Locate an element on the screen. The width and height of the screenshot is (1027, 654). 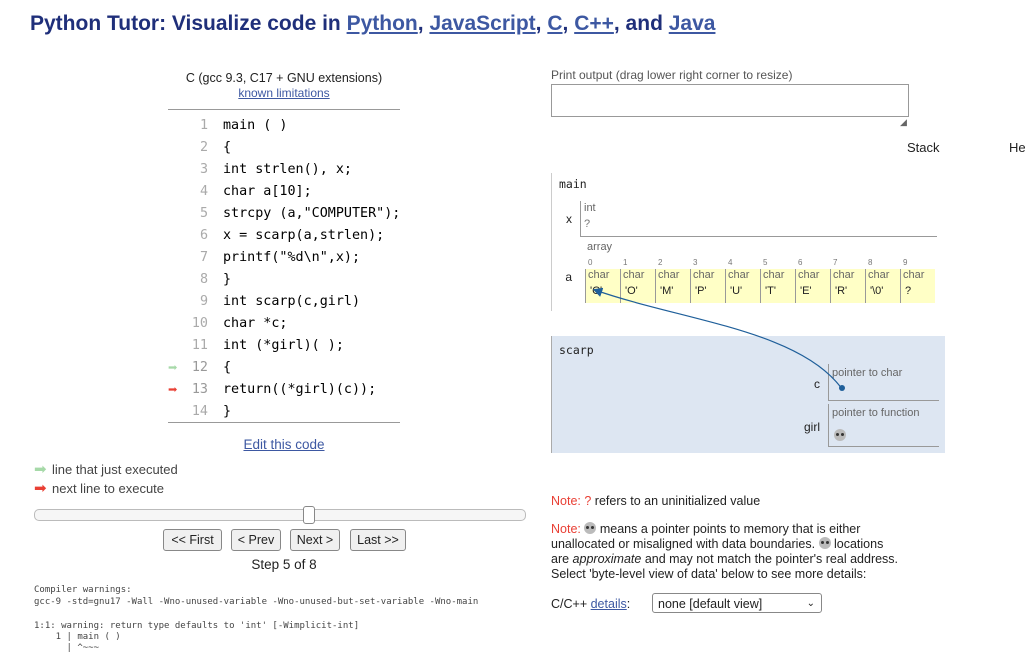
line-number: 1 is located at coordinates (203, 125).